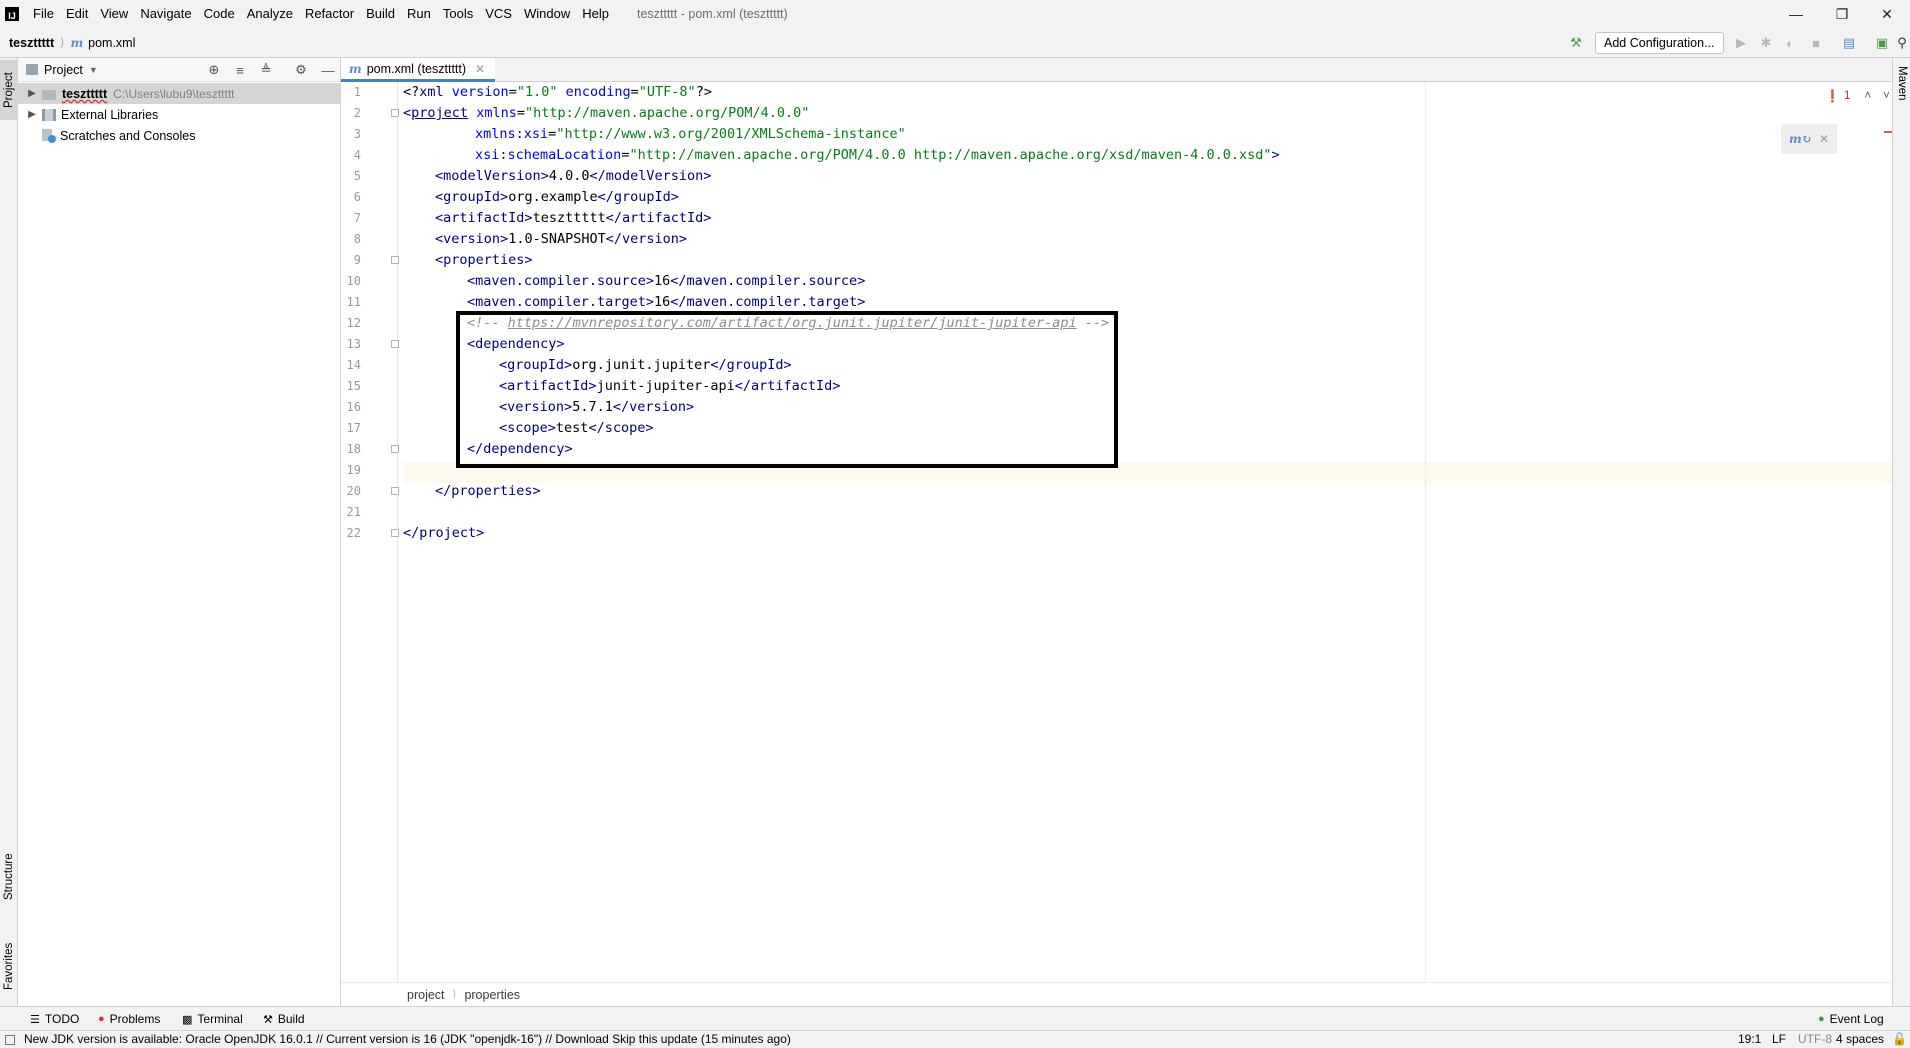  What do you see at coordinates (573, 218) in the screenshot?
I see `code-line: <artifactId>teszttttt</artifactId>` at bounding box center [573, 218].